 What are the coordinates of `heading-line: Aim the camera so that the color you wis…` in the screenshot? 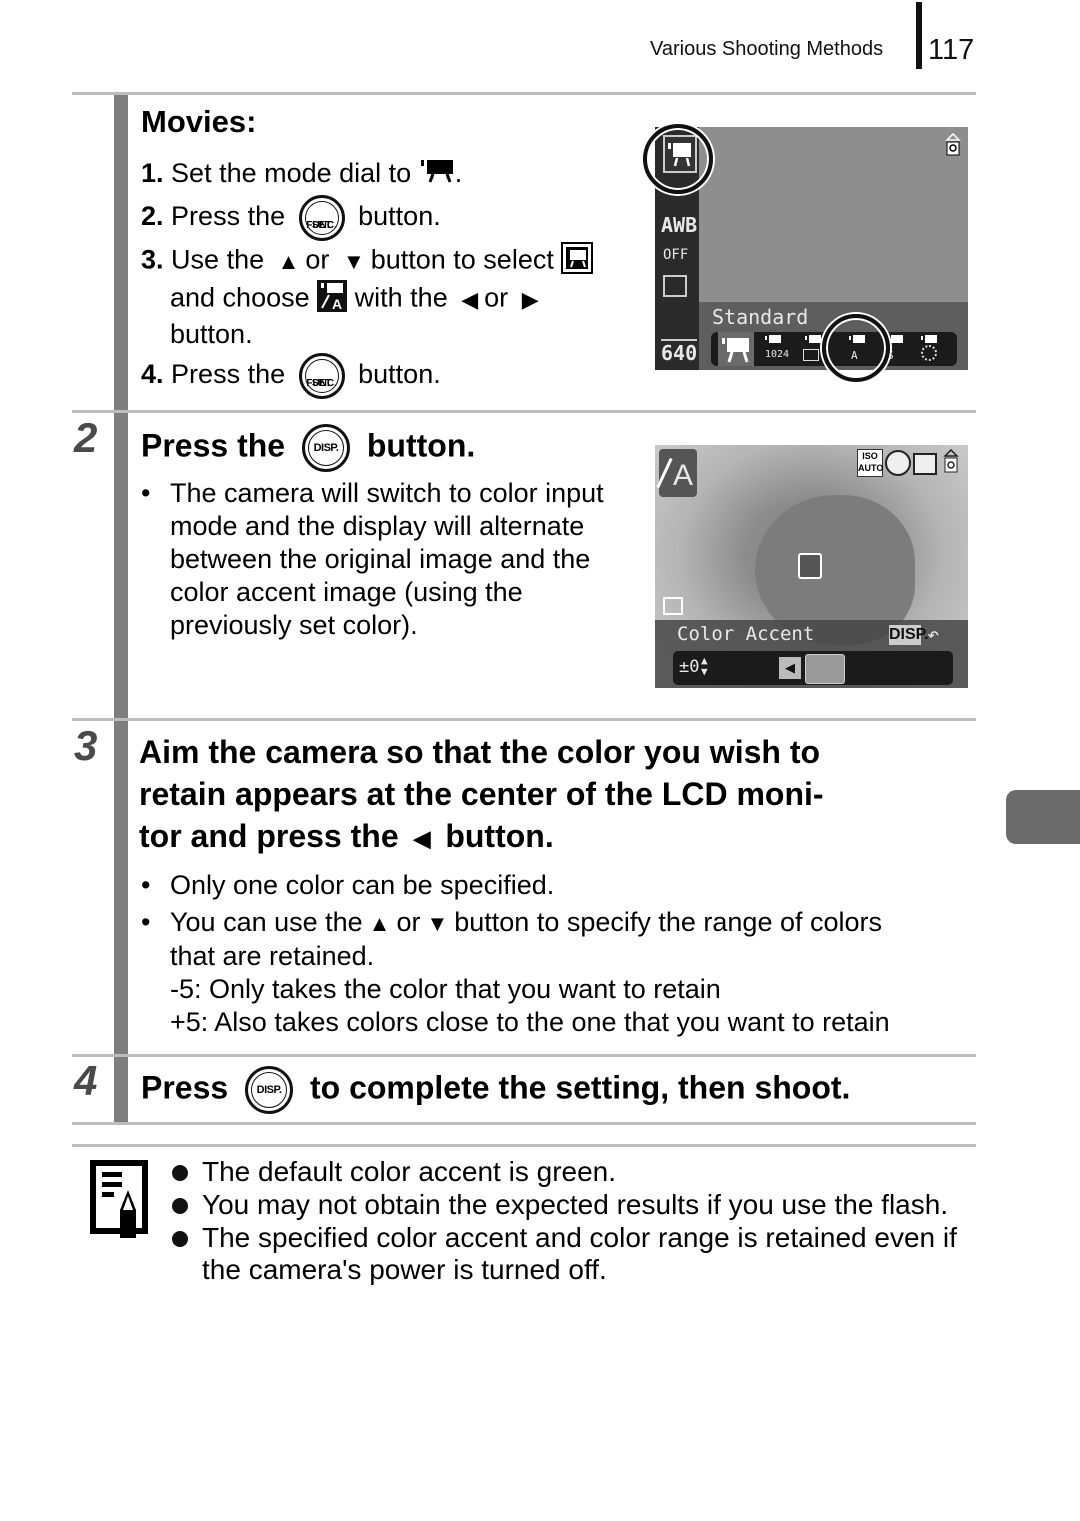 It's located at (480, 752).